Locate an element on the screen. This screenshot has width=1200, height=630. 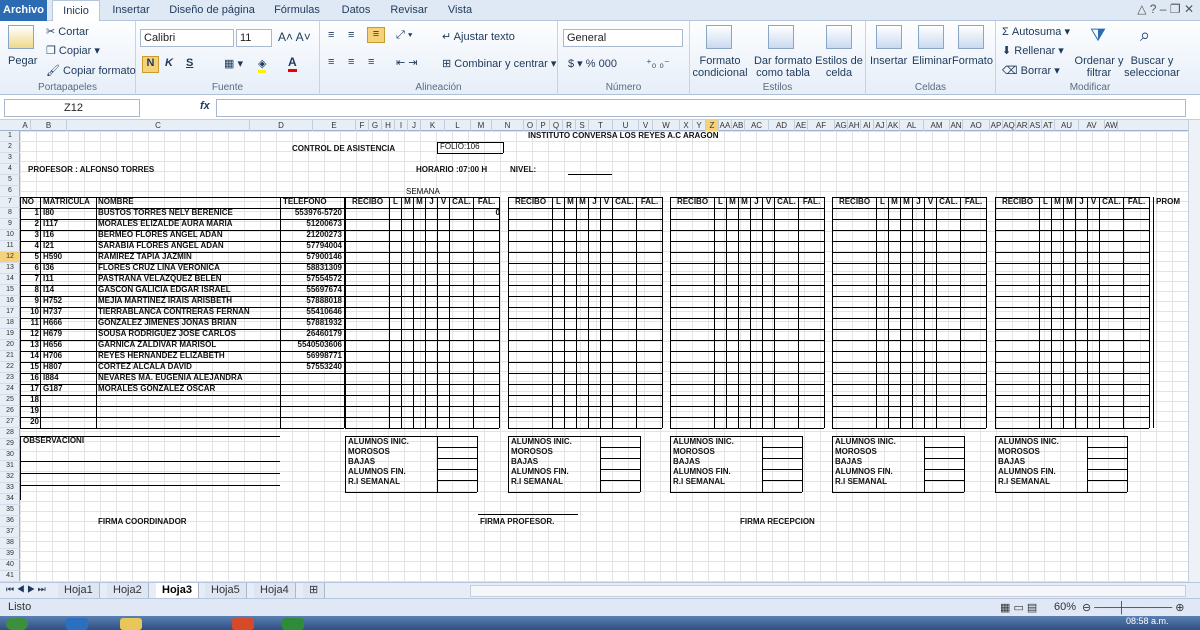
row-header-2: 2 is located at coordinates (10, 147).